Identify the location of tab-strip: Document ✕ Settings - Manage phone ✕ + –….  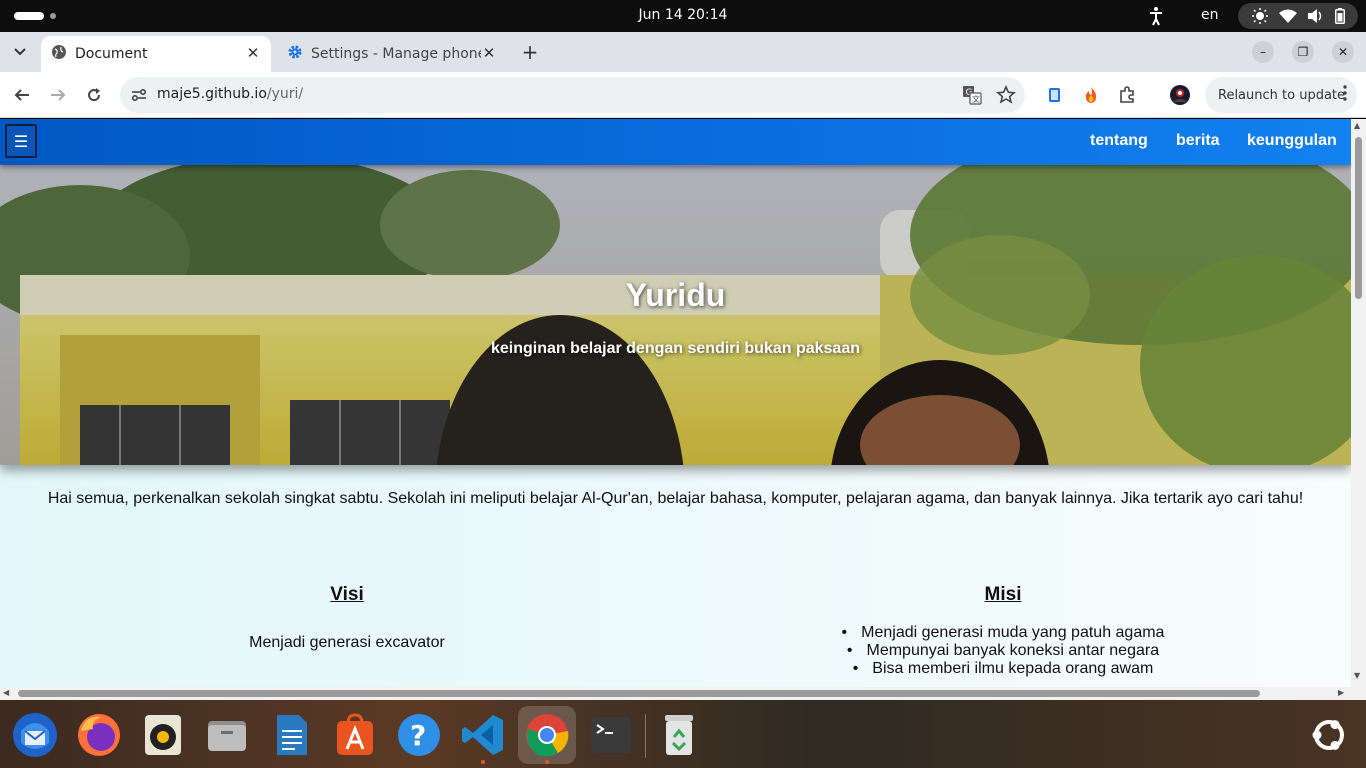
(683, 52).